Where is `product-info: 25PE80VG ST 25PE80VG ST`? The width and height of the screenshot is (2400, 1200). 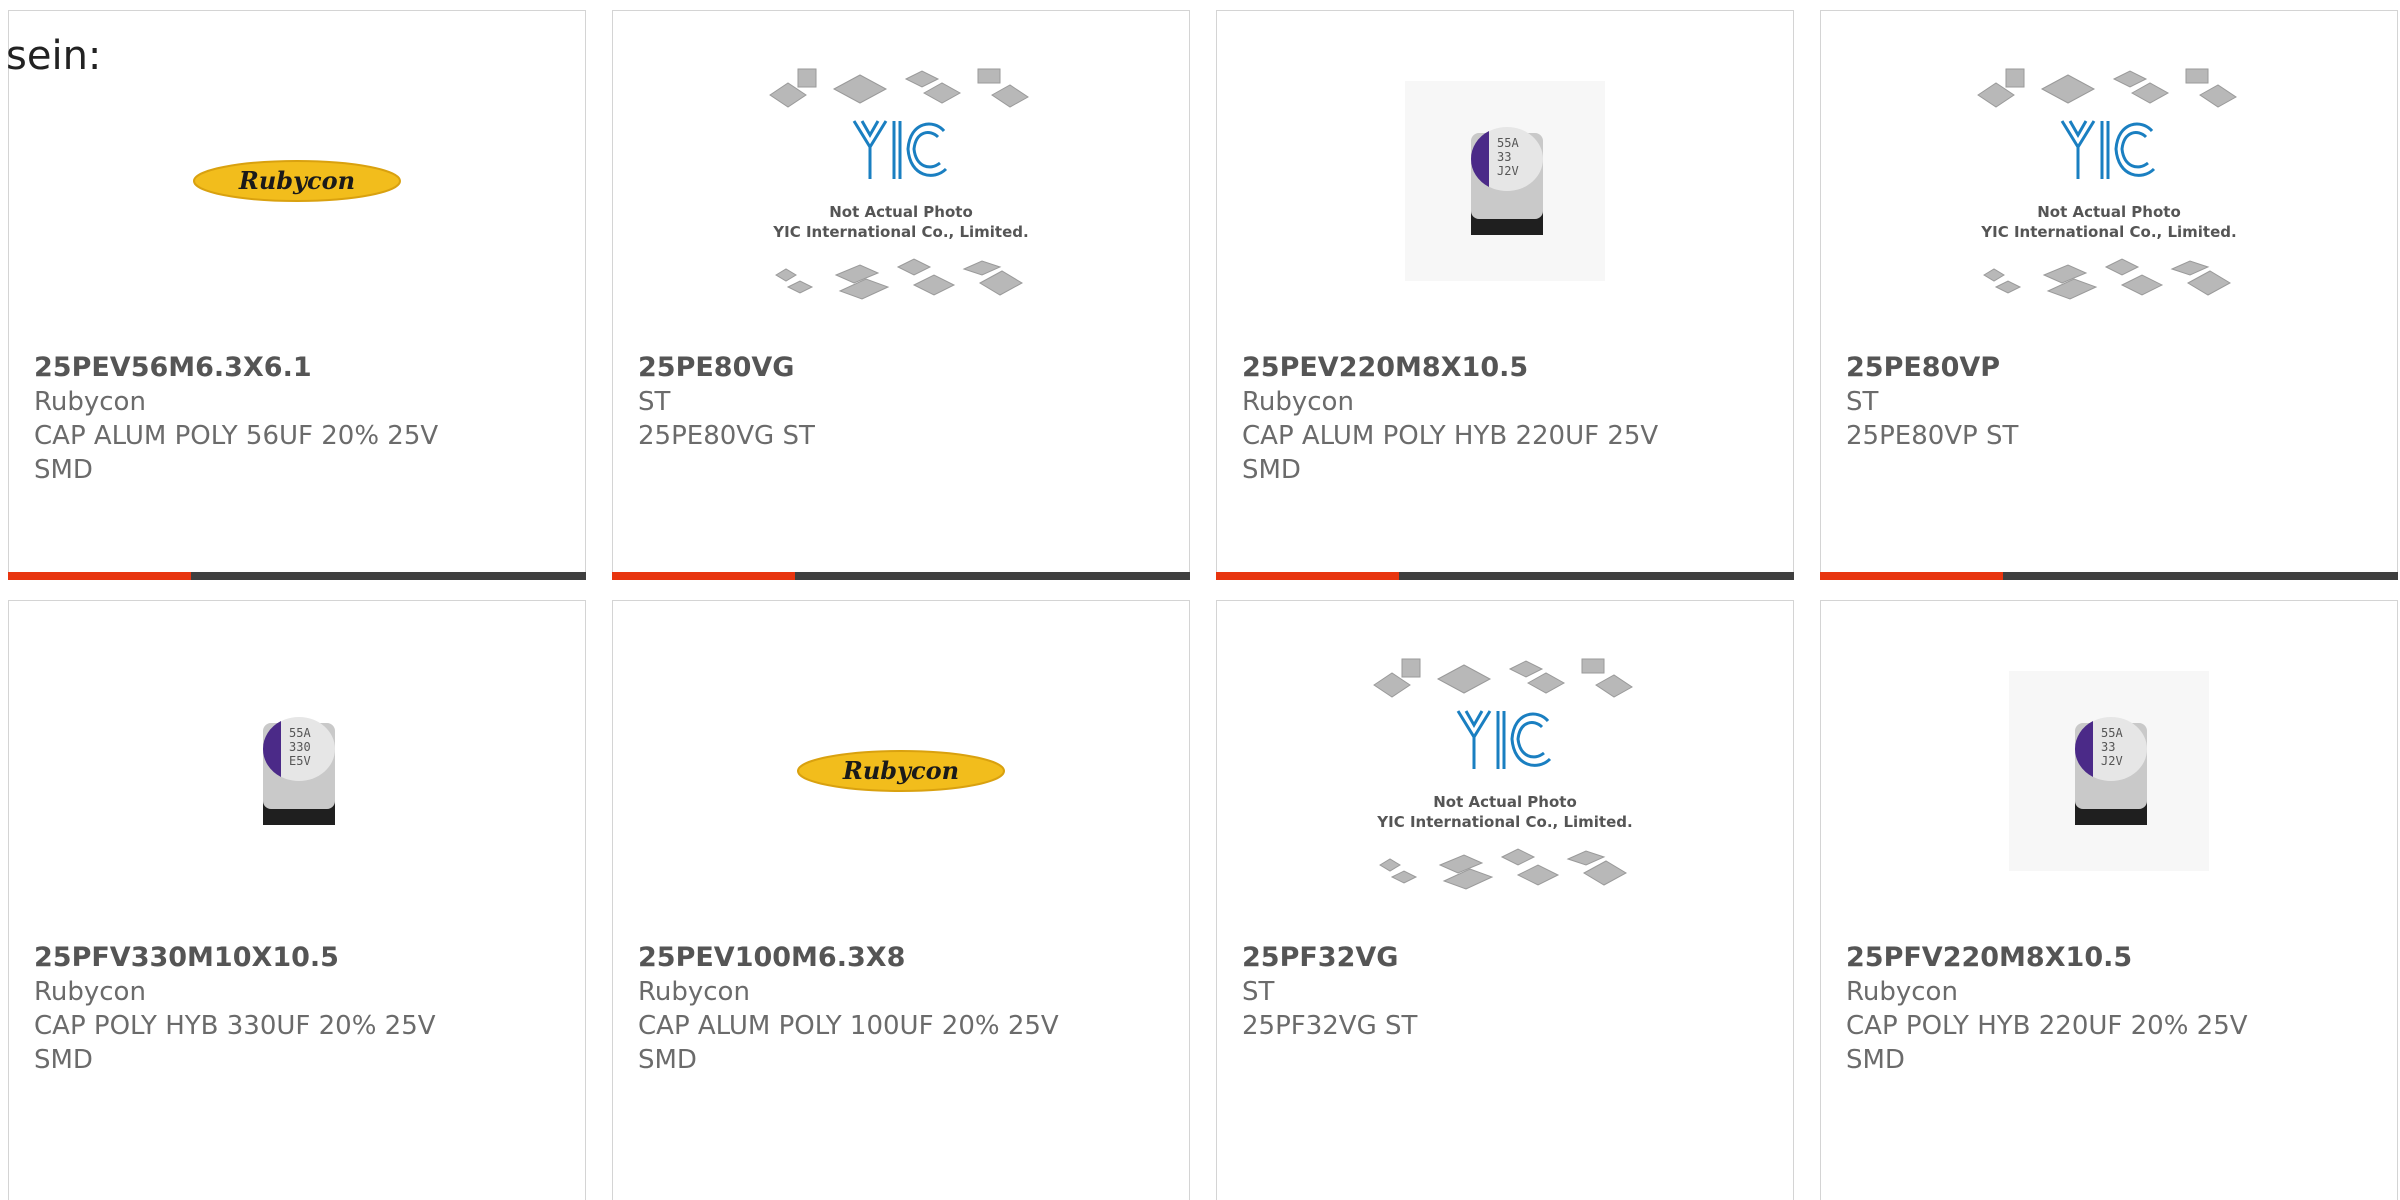 product-info: 25PE80VG ST 25PE80VG ST is located at coordinates (898, 402).